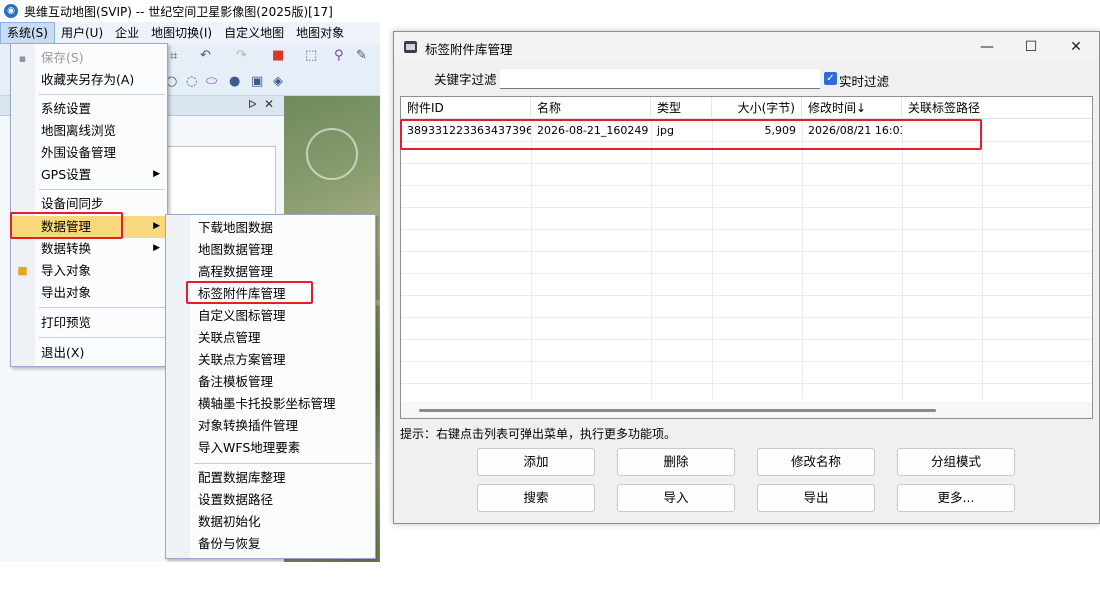  I want to click on crop-icon: ⌗, so click(173, 56).